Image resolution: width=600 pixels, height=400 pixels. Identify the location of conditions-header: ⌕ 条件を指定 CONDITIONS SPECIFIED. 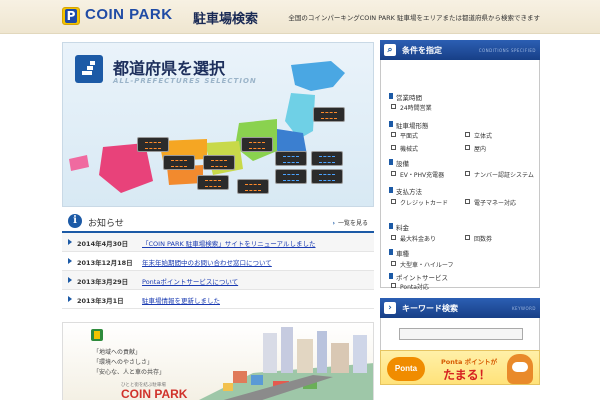
(460, 50).